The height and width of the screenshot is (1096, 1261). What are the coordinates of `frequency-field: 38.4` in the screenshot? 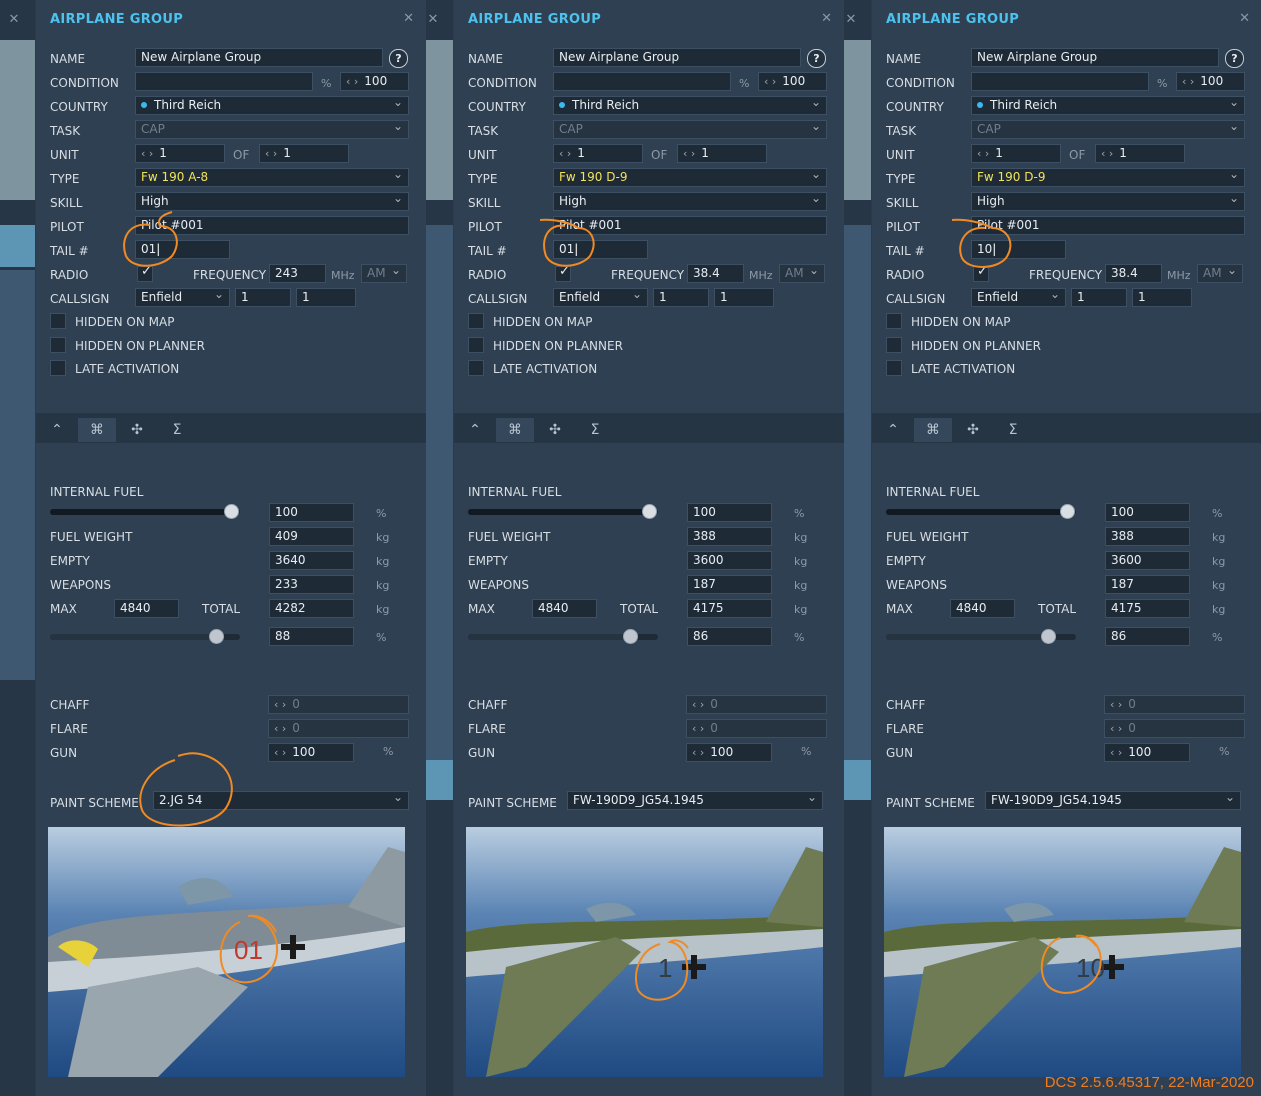 It's located at (715, 273).